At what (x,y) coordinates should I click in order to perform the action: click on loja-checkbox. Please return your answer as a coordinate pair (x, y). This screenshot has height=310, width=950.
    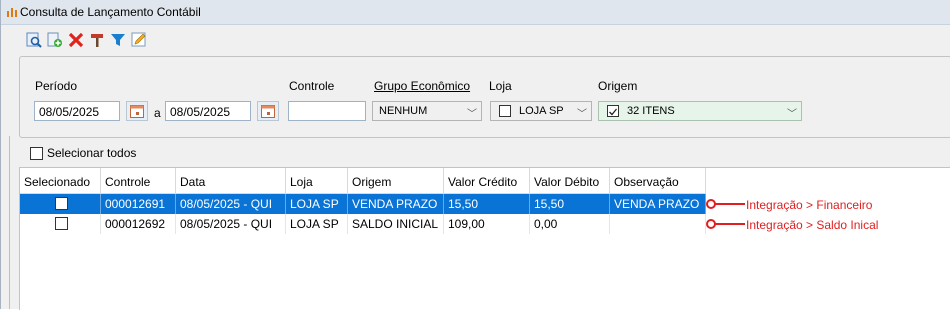
    Looking at the image, I should click on (505, 111).